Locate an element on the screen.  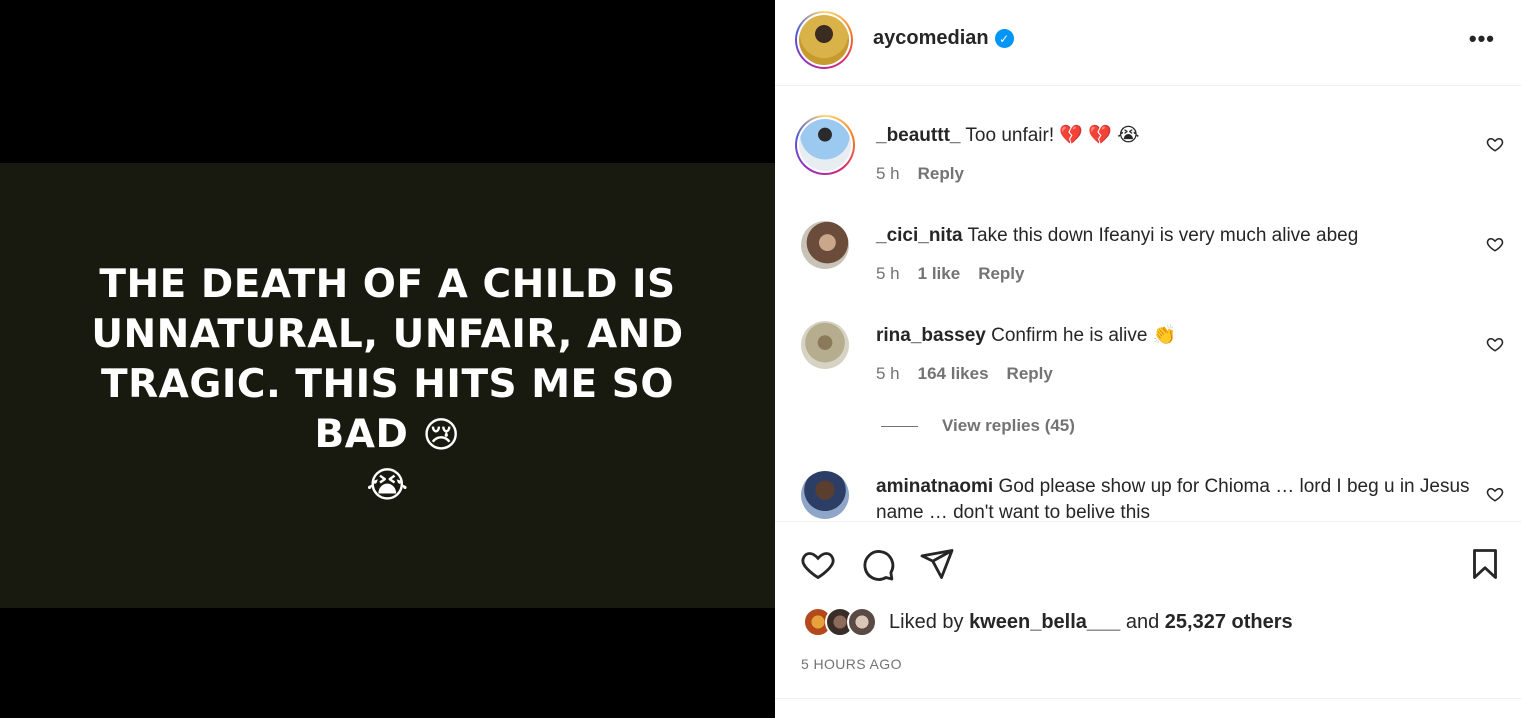
post-header: aycomedian ✓ ••• is located at coordinates (1148, 43).